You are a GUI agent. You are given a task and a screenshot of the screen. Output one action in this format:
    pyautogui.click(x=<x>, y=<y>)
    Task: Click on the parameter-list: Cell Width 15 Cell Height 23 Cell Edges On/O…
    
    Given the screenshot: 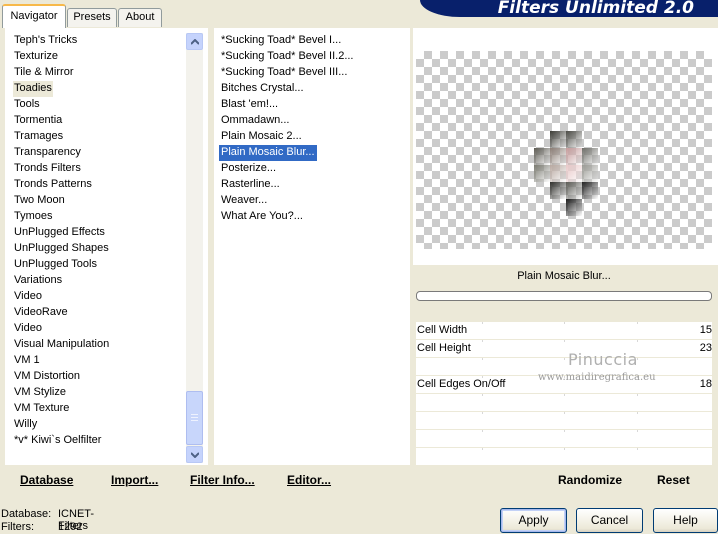 What is the action you would take?
    pyautogui.click(x=564, y=394)
    